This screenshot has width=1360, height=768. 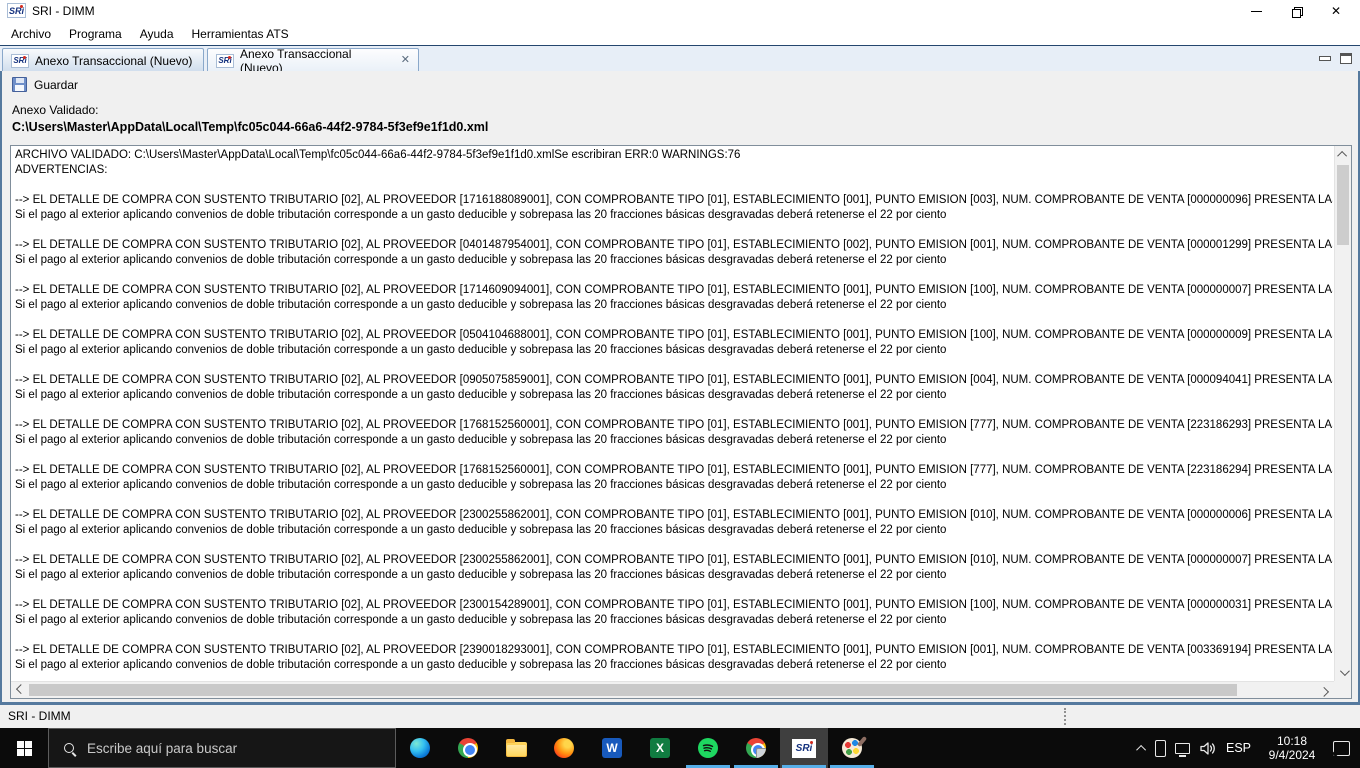 I want to click on taskbar: W X SRi, so click(x=680, y=748).